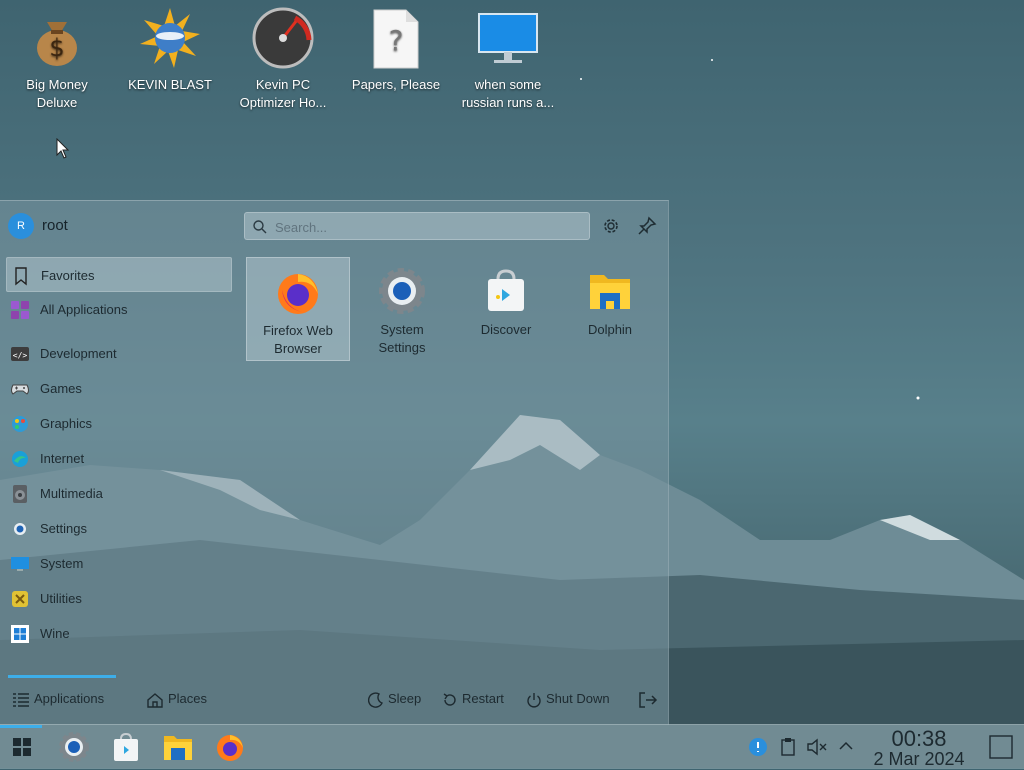 This screenshot has width=1024, height=770. I want to click on category-settings: Settings, so click(119, 528).